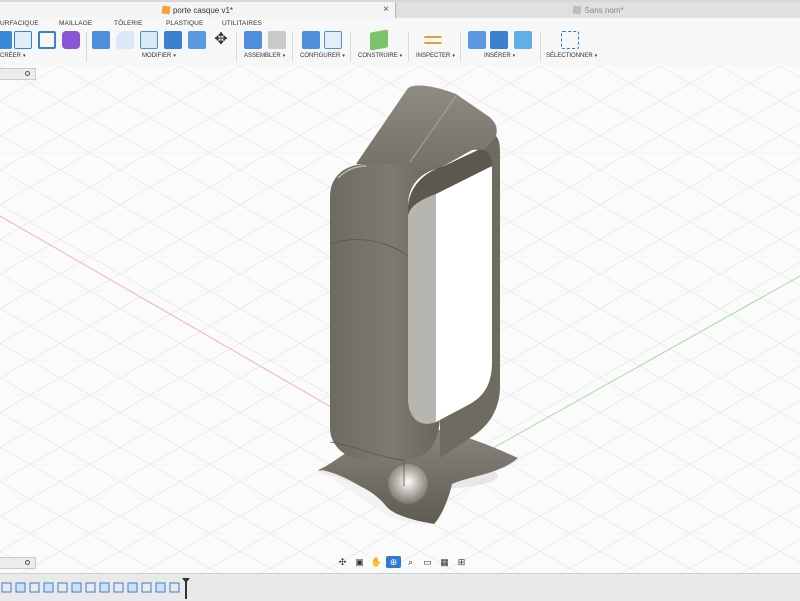 This screenshot has width=800, height=601. Describe the element at coordinates (47, 40) in the screenshot. I see `sketch-dimension-icon` at that location.